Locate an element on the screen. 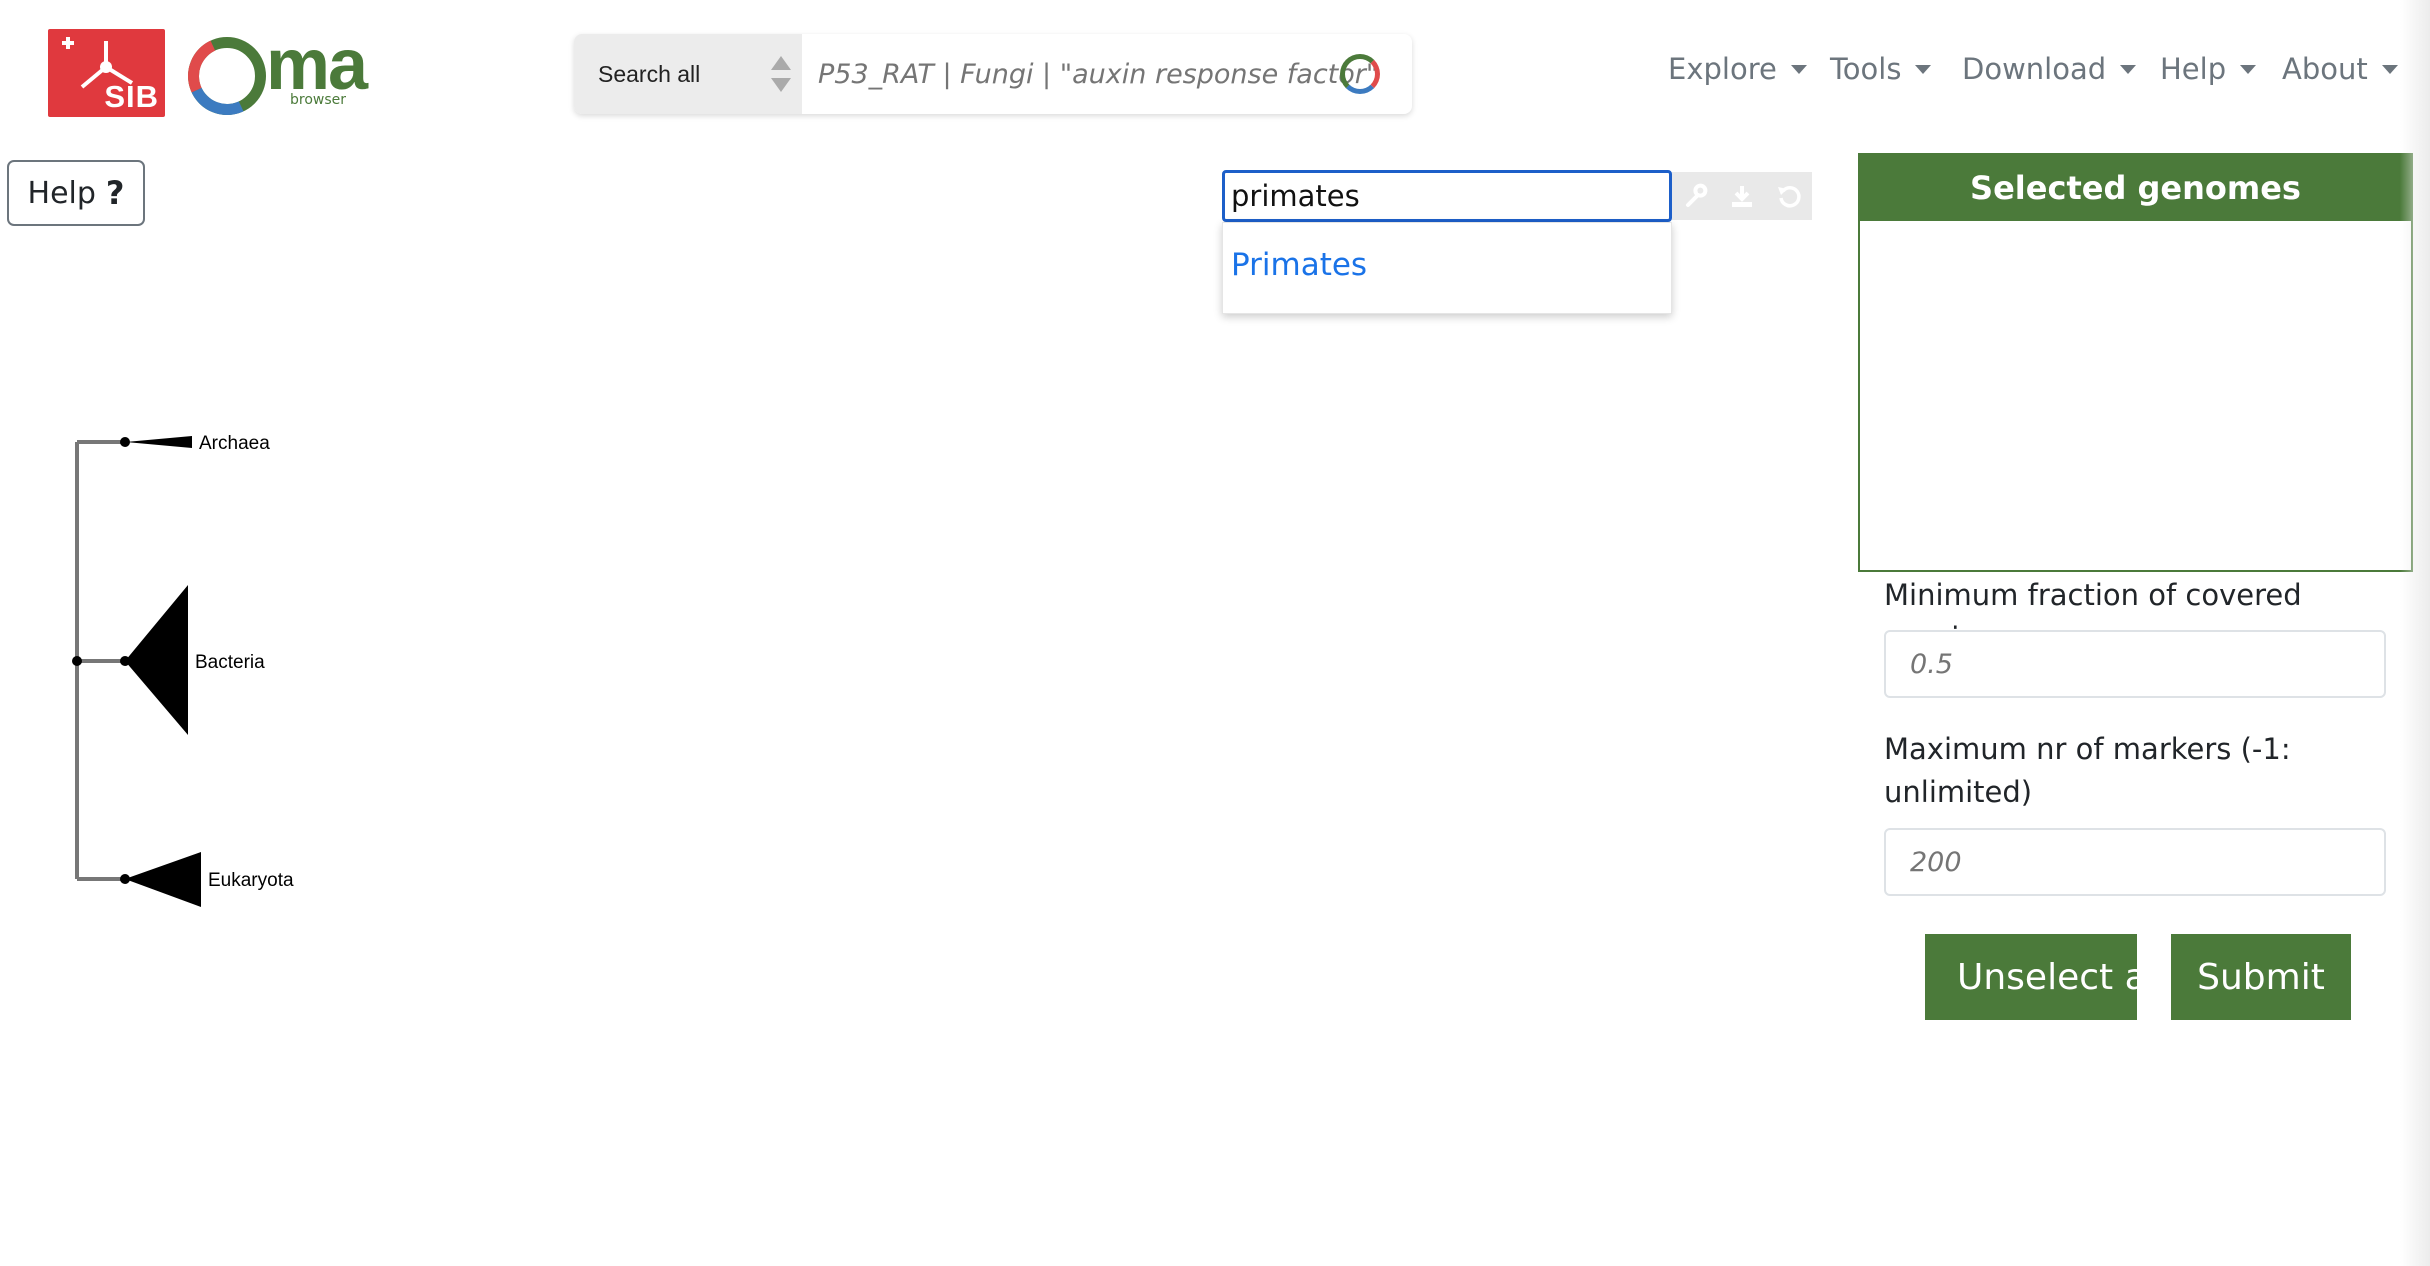 This screenshot has width=2430, height=1266. nav-download: Download is located at coordinates (2049, 69).